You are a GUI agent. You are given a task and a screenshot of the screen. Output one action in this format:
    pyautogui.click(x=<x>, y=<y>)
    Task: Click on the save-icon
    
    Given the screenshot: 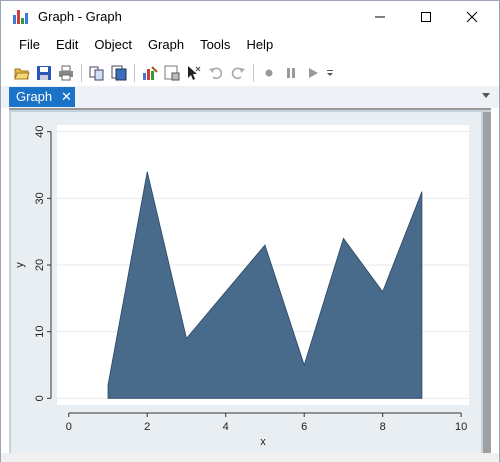 What is the action you would take?
    pyautogui.click(x=43, y=73)
    